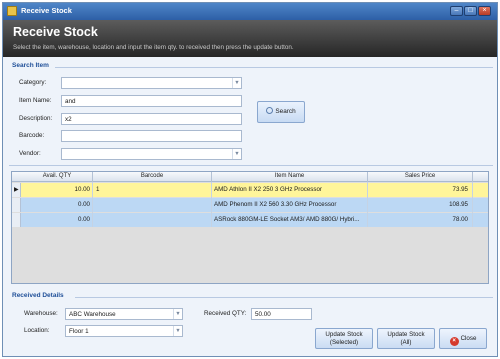 The width and height of the screenshot is (500, 359). What do you see at coordinates (456, 11) in the screenshot?
I see `minimize-button: –` at bounding box center [456, 11].